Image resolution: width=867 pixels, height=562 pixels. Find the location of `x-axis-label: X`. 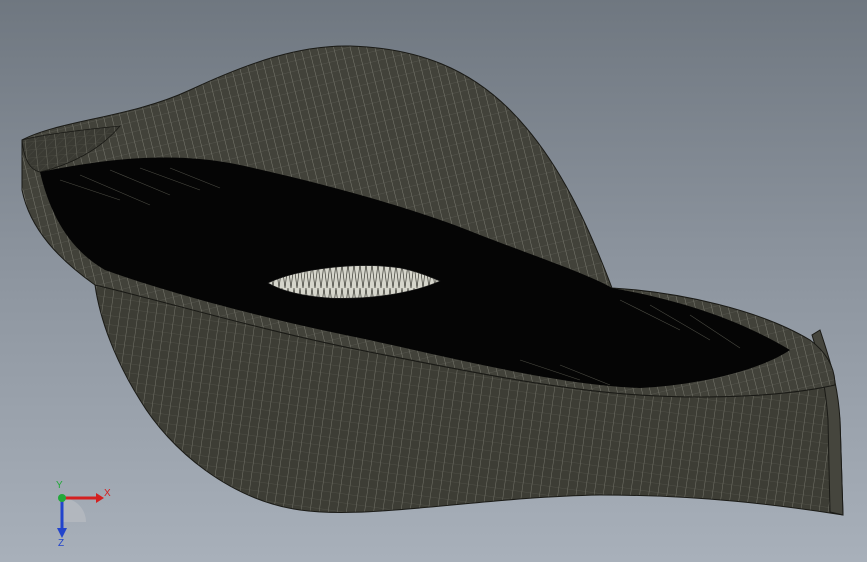

x-axis-label: X is located at coordinates (107, 493).